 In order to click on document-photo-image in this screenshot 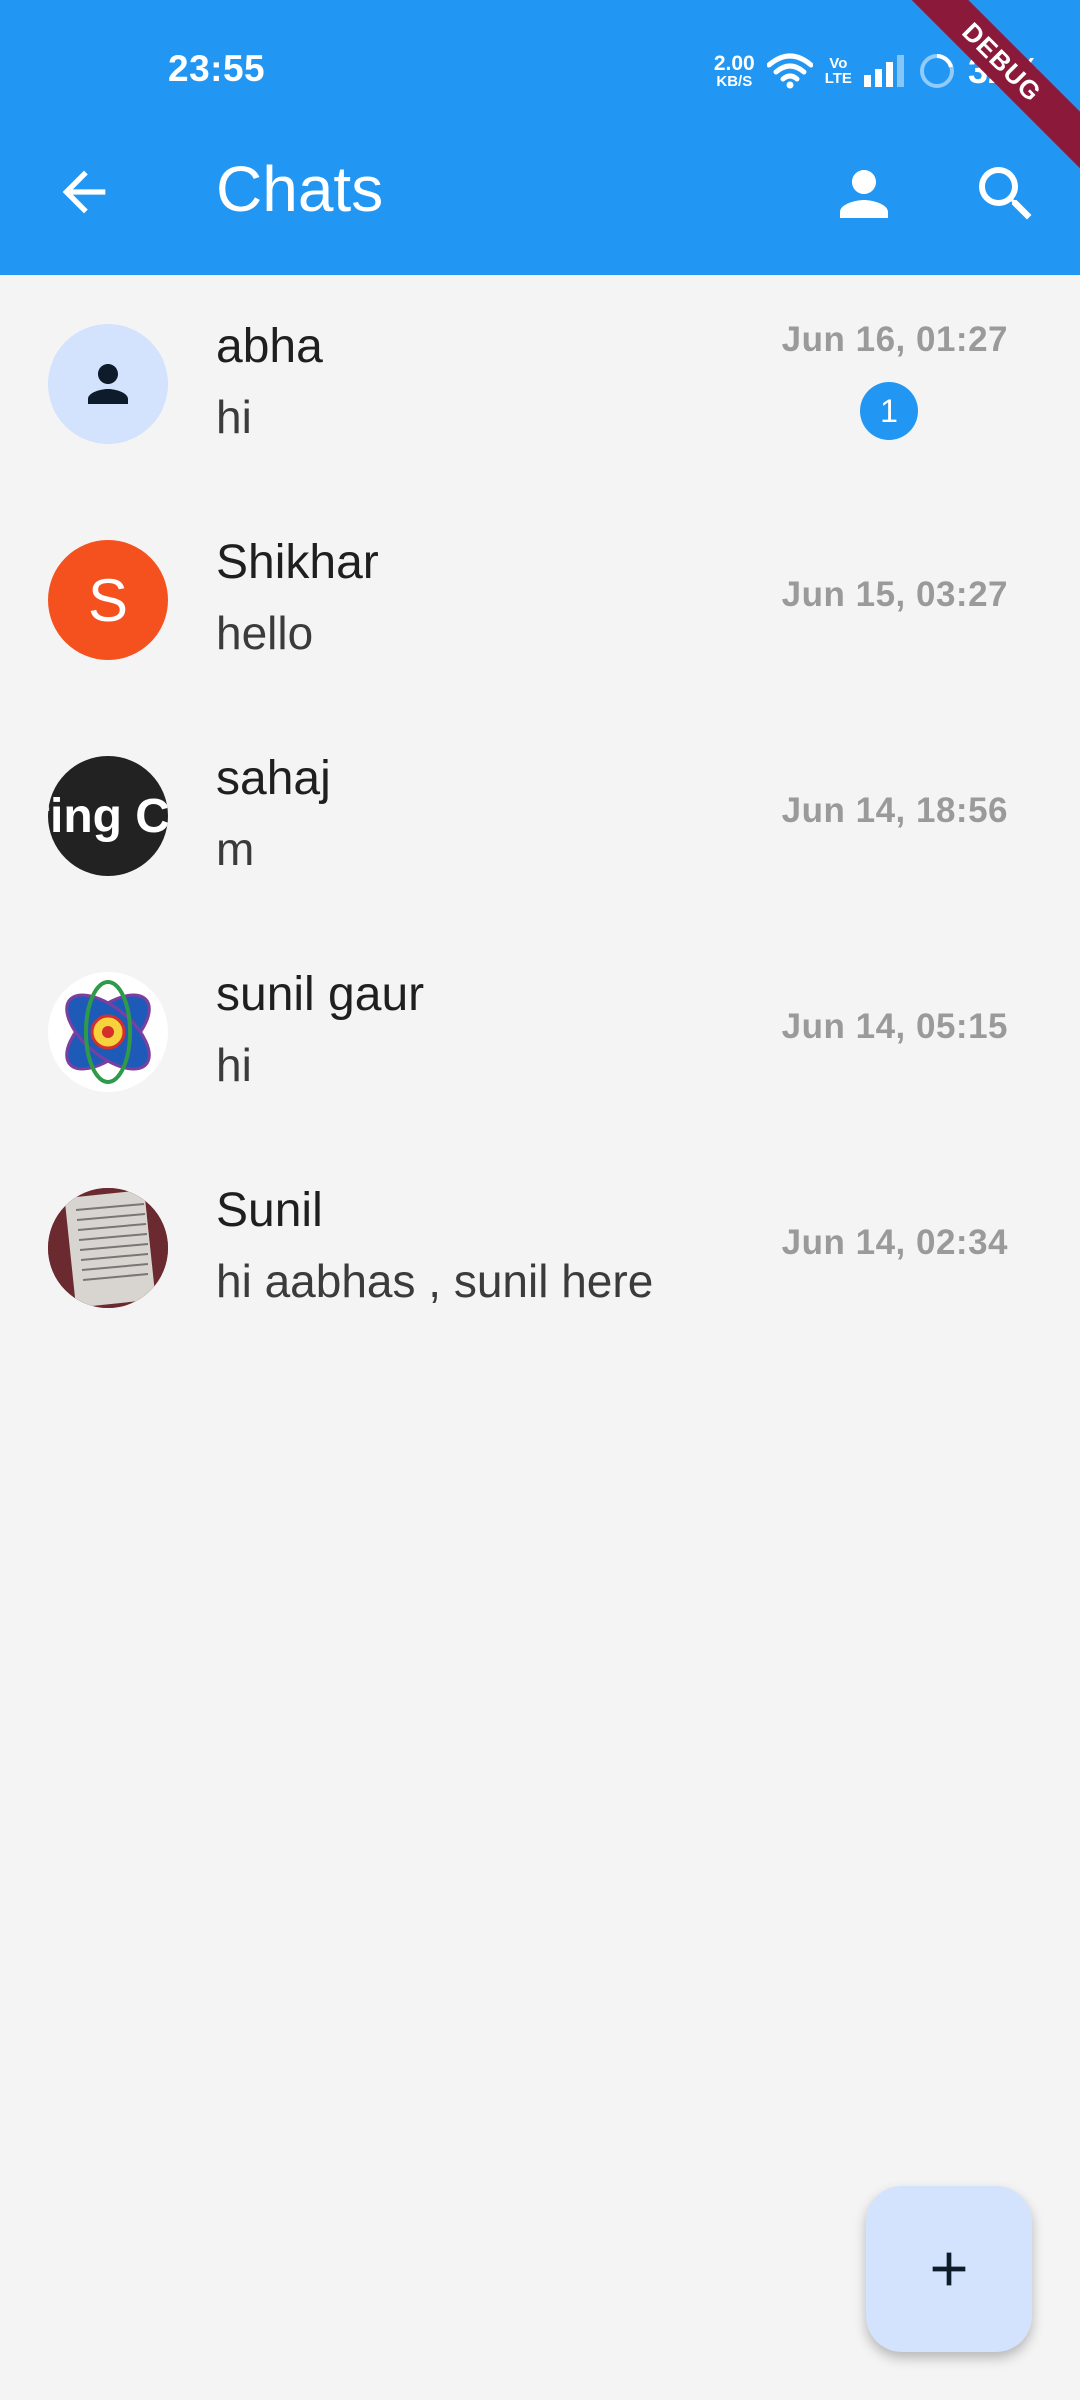, I will do `click(108, 1248)`.